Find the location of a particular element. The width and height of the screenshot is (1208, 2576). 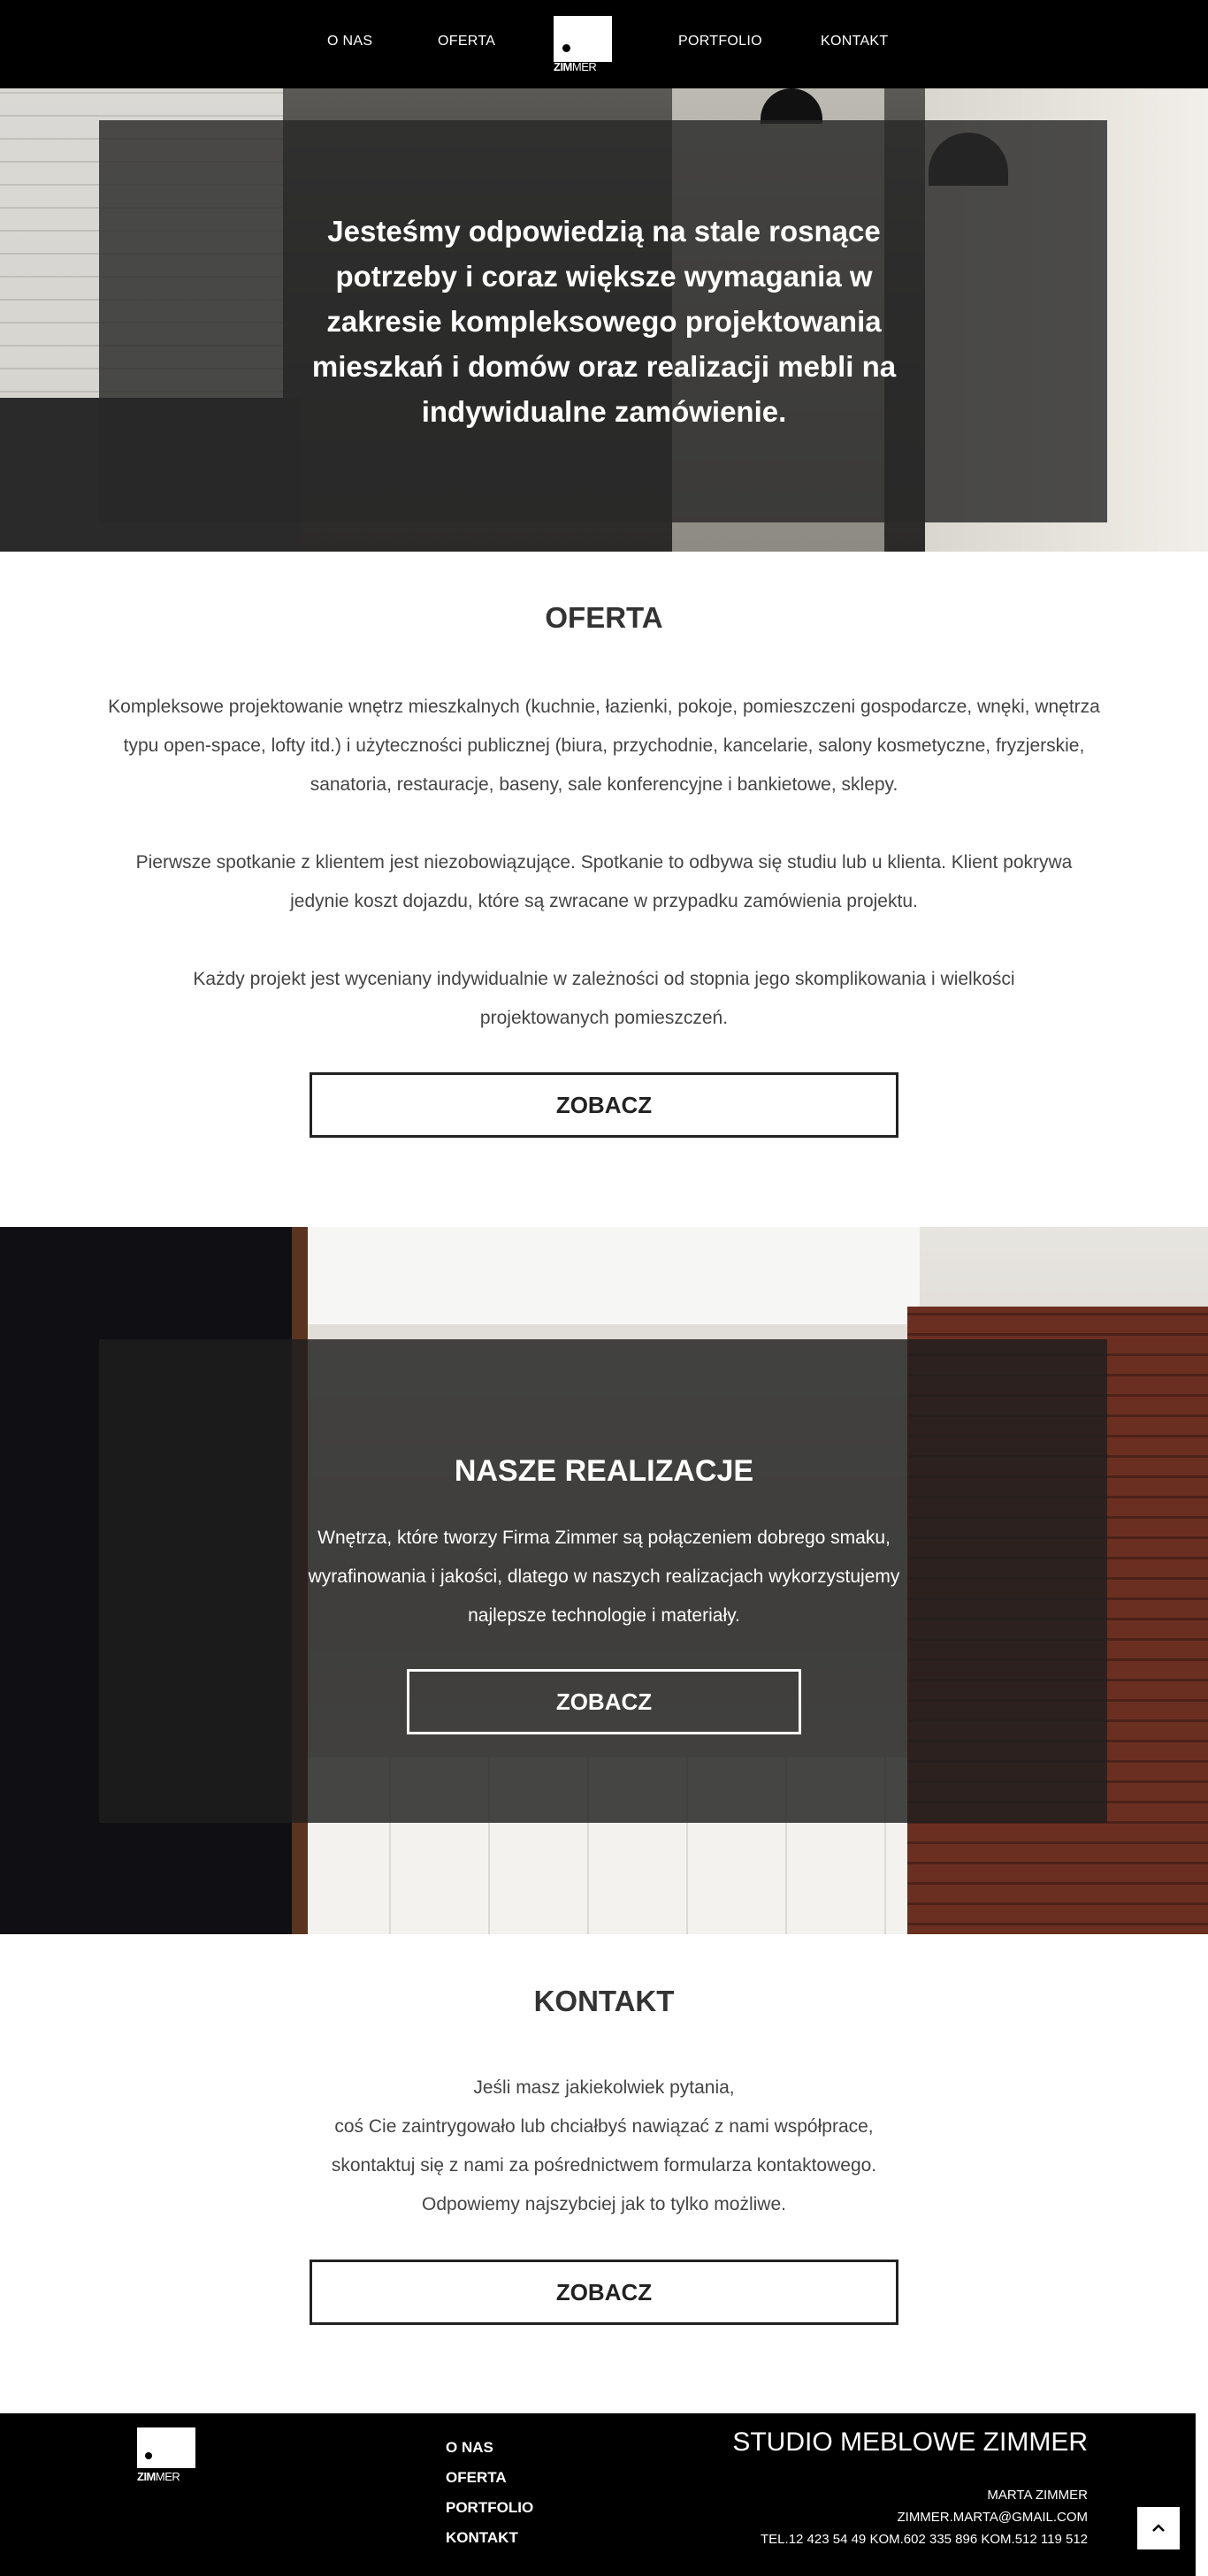

scroll-to-top-button is located at coordinates (1158, 2528).